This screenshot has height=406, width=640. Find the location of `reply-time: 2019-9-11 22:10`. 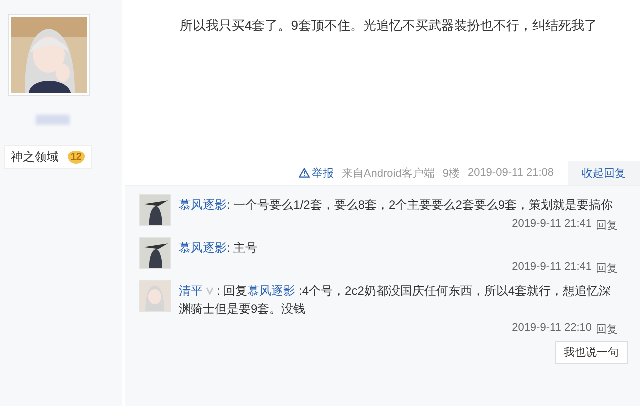

reply-time: 2019-9-11 22:10 is located at coordinates (552, 329).